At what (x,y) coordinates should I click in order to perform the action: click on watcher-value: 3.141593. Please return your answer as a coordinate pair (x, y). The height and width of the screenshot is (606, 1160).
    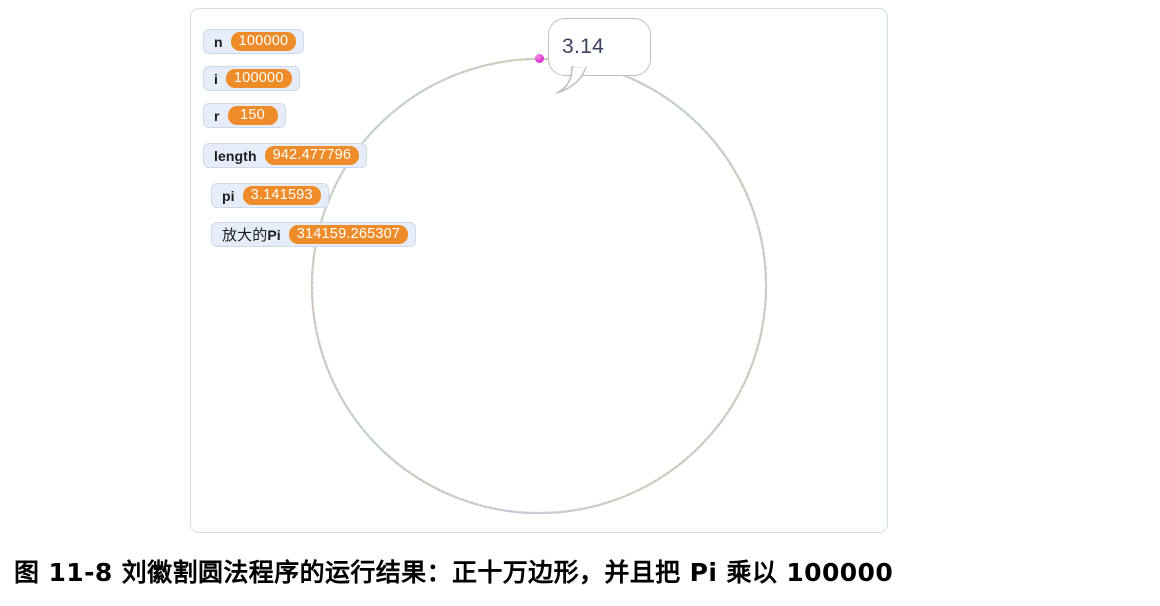
    Looking at the image, I should click on (281, 195).